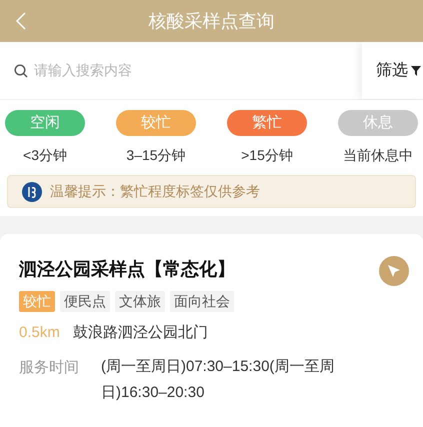 The image size is (423, 427). Describe the element at coordinates (45, 155) in the screenshot. I see `wait-time-label: <3分钟` at that location.